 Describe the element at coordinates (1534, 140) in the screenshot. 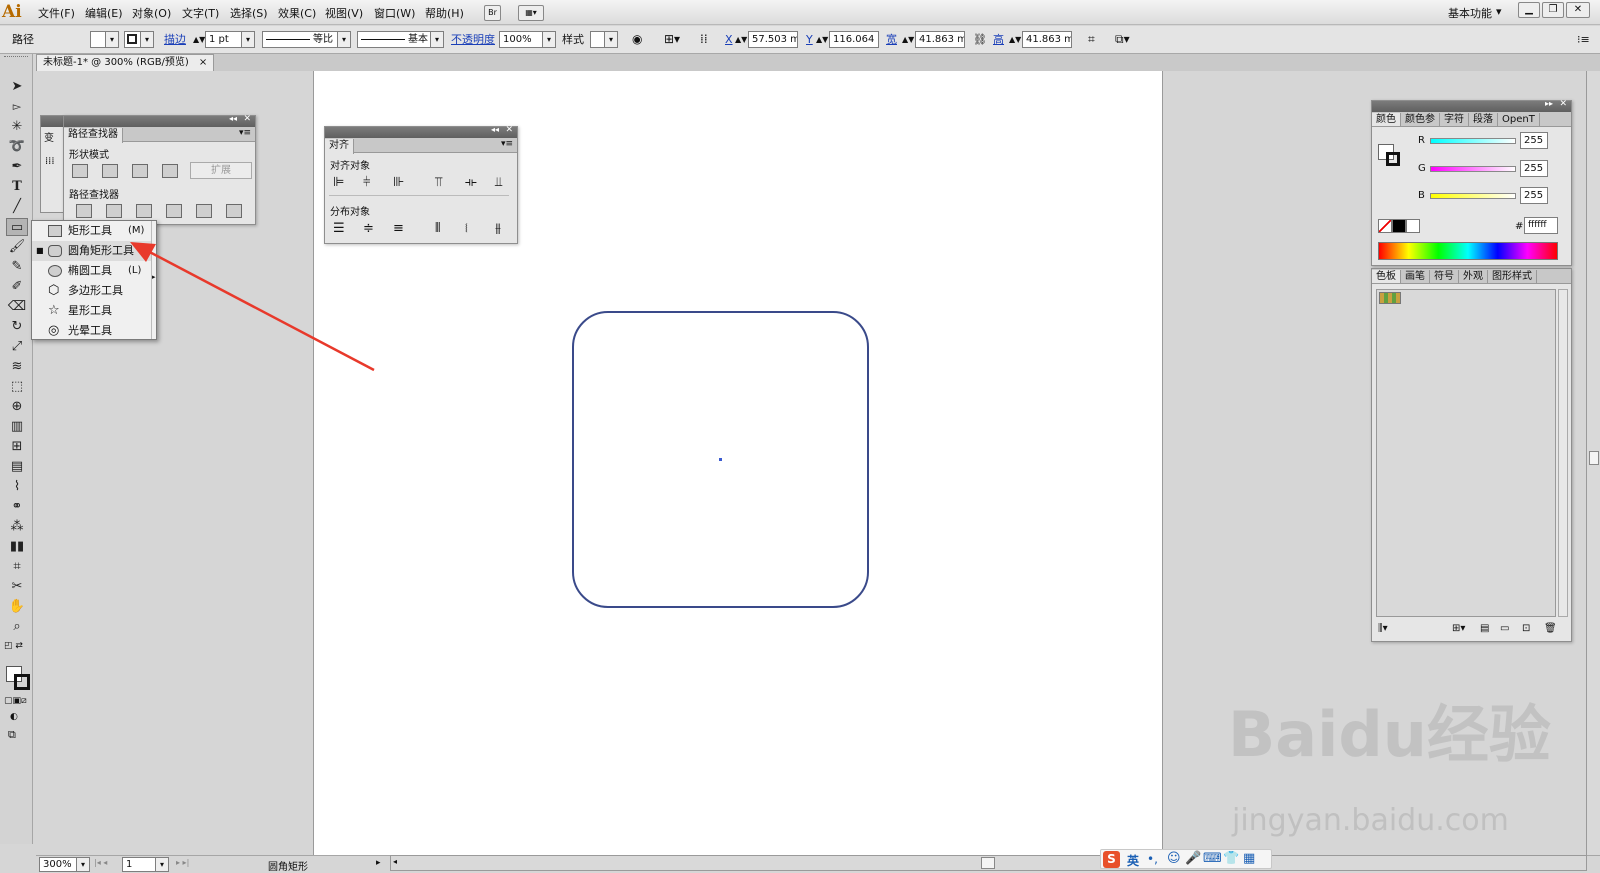

I see `r-input: 255` at that location.